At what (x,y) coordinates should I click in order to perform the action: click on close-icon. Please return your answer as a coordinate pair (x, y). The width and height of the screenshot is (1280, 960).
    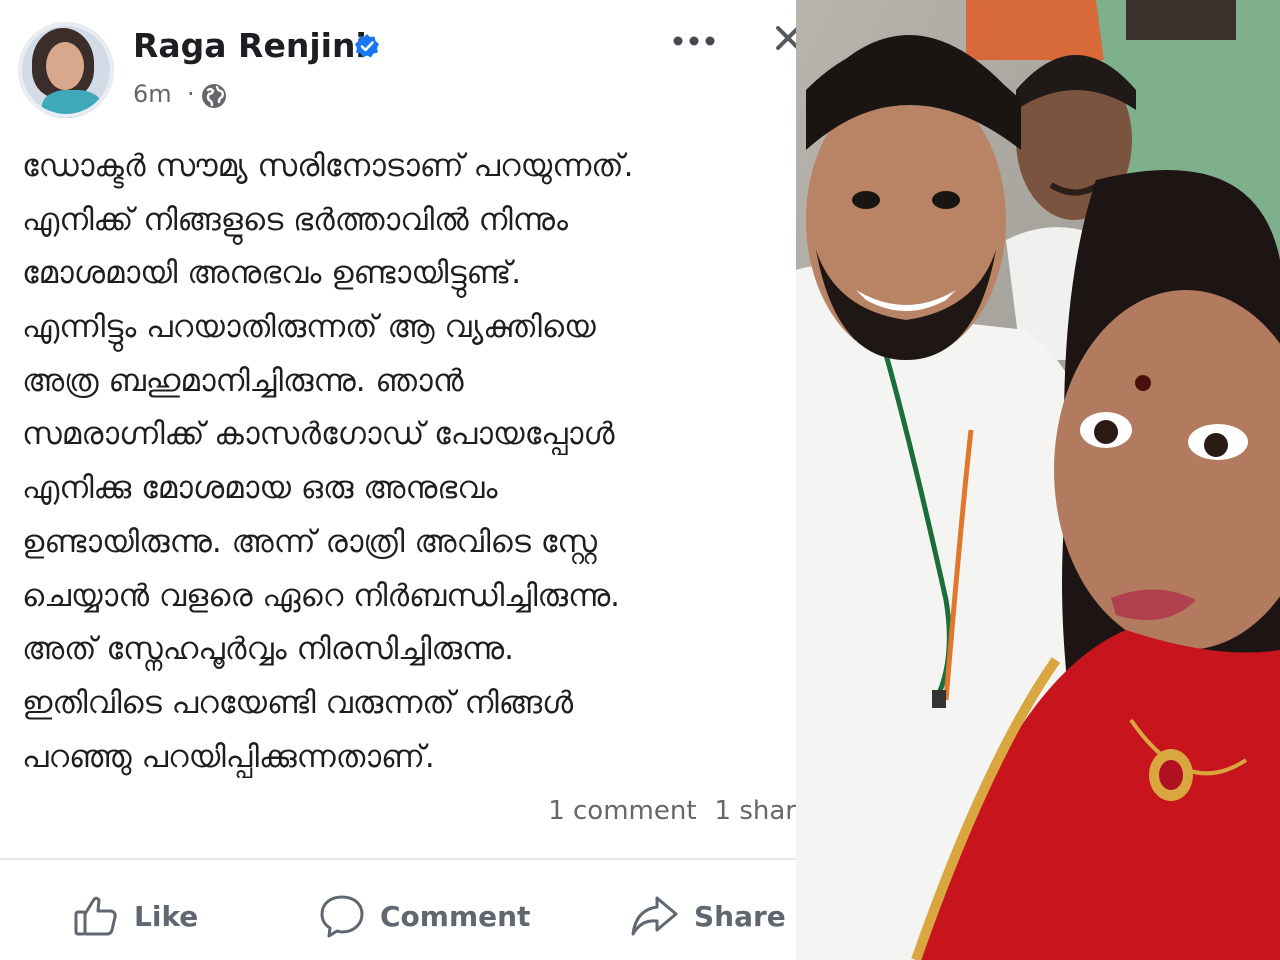
    Looking at the image, I should click on (785, 44).